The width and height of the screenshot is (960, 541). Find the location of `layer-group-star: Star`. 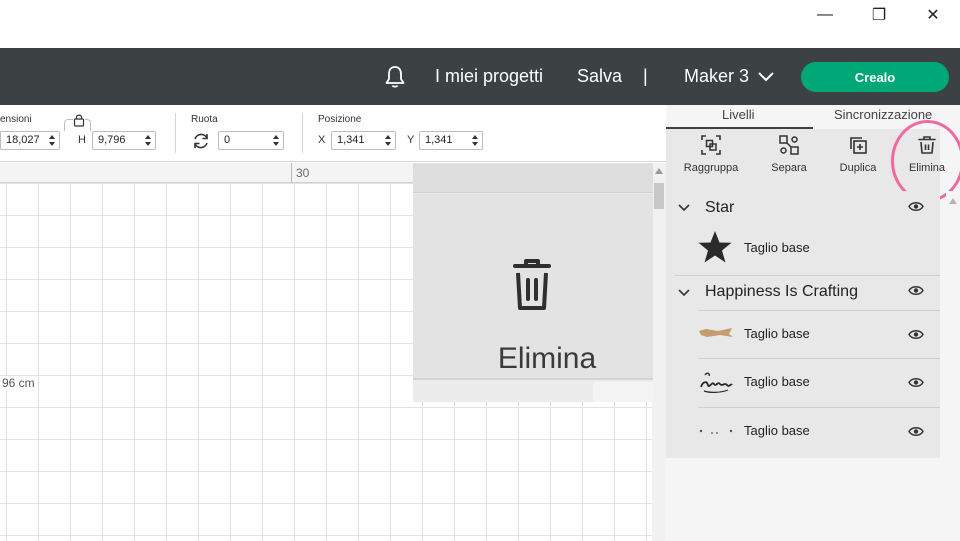

layer-group-star: Star is located at coordinates (803, 209).